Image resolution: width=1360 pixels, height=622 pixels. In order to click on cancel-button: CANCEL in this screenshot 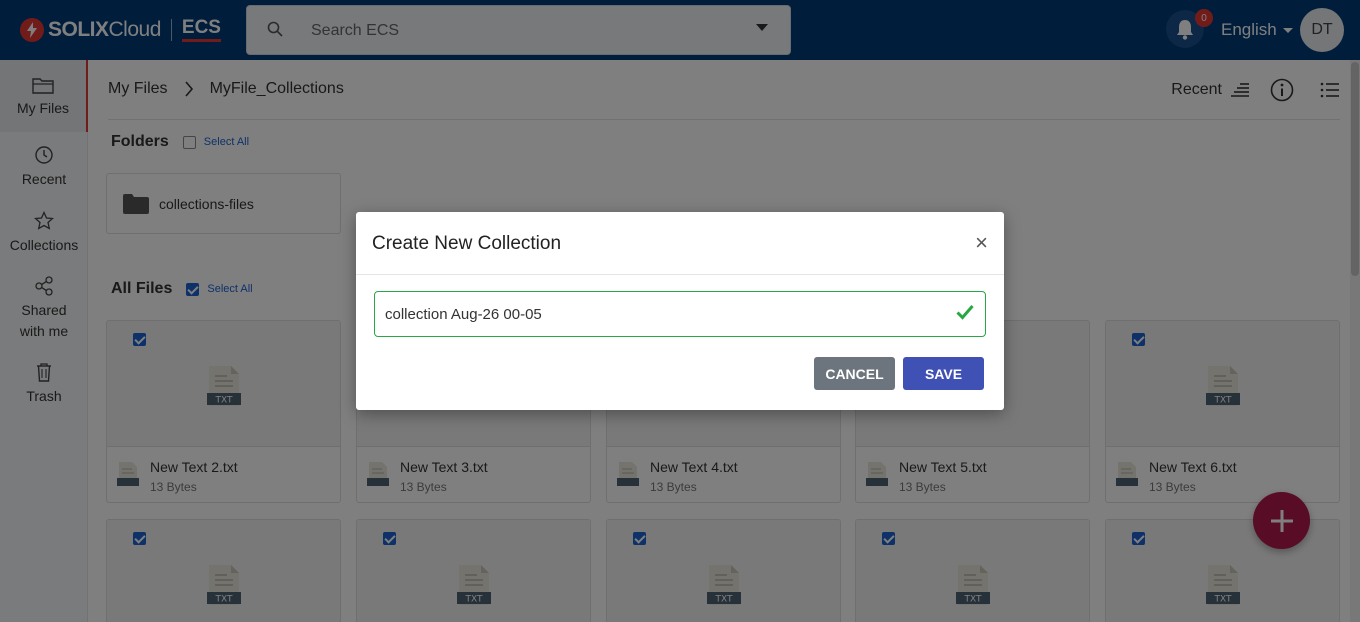, I will do `click(854, 373)`.